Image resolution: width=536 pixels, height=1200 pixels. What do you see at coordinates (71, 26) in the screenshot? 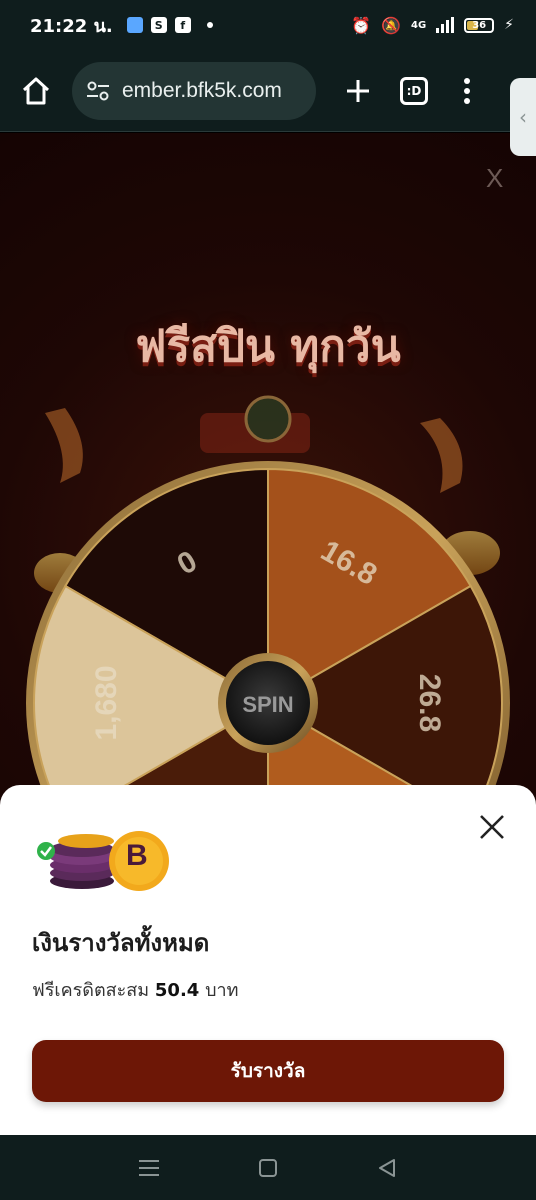
I see `status-time: 21:22 น.` at bounding box center [71, 26].